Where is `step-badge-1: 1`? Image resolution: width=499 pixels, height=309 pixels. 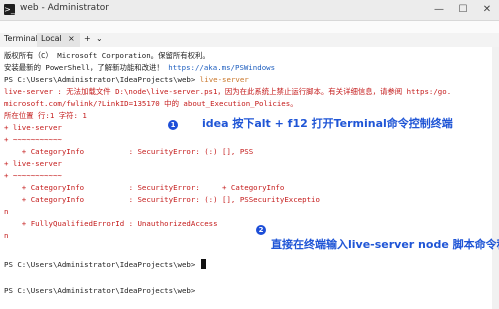 step-badge-1: 1 is located at coordinates (173, 125).